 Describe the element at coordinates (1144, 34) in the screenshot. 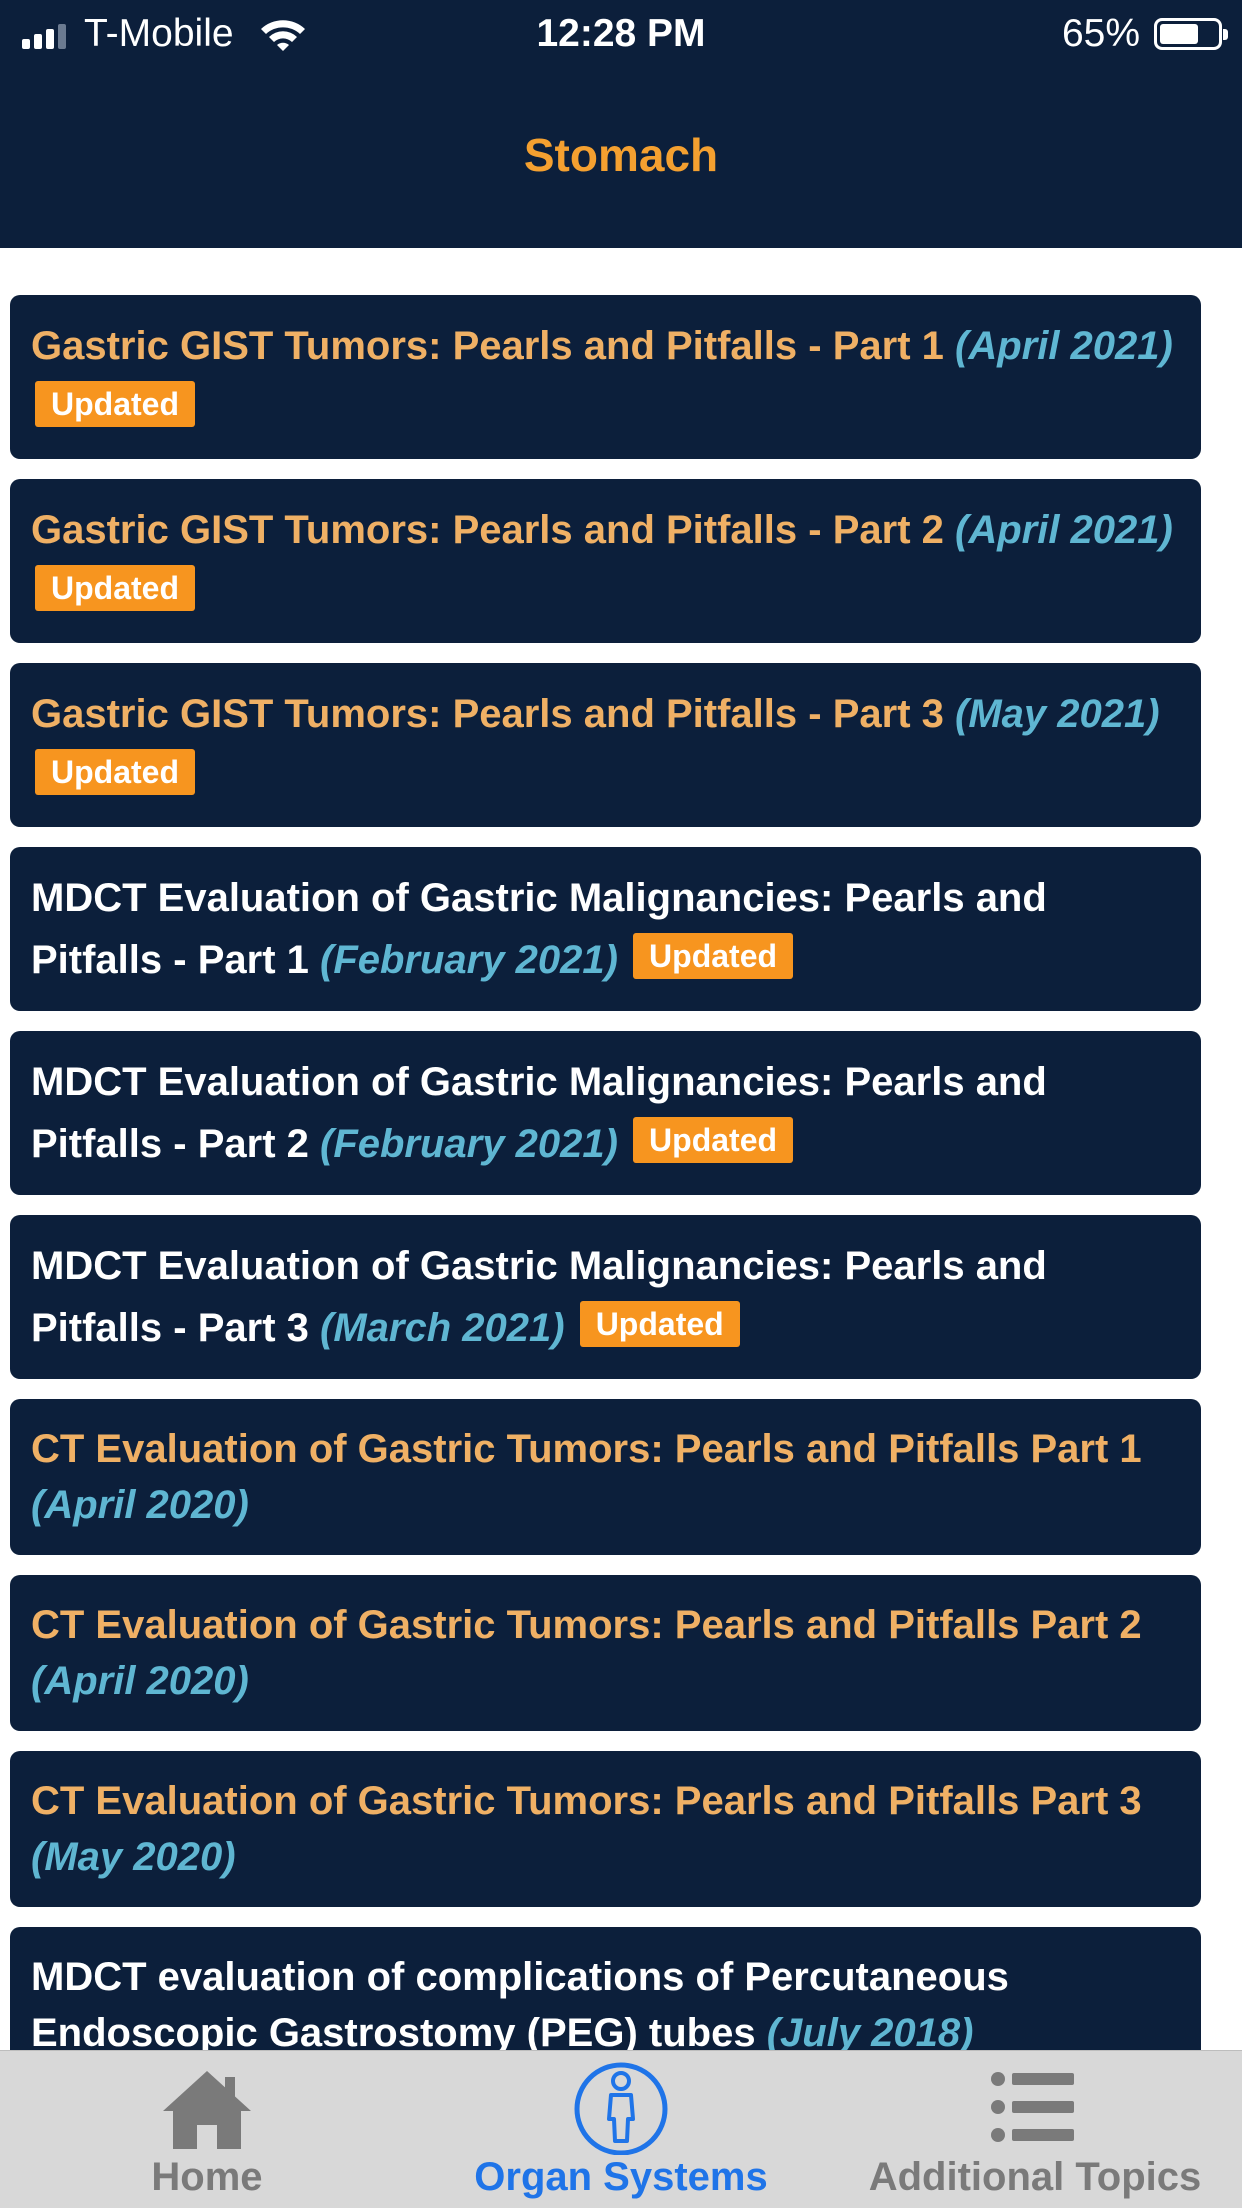

I see `status-right: 65%` at that location.